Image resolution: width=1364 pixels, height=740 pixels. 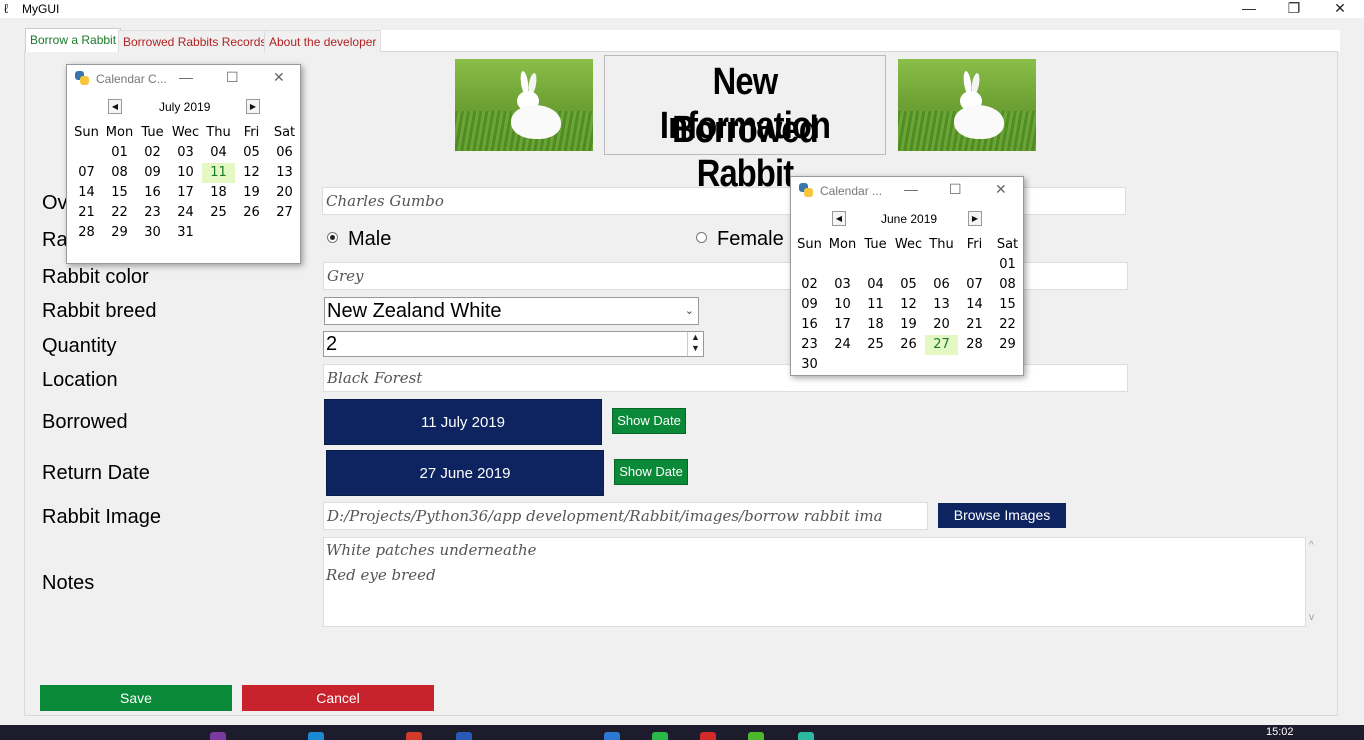 What do you see at coordinates (195, 41) in the screenshot?
I see `tab-borrowed-rabbits-records: Borrowed Rabbits Records` at bounding box center [195, 41].